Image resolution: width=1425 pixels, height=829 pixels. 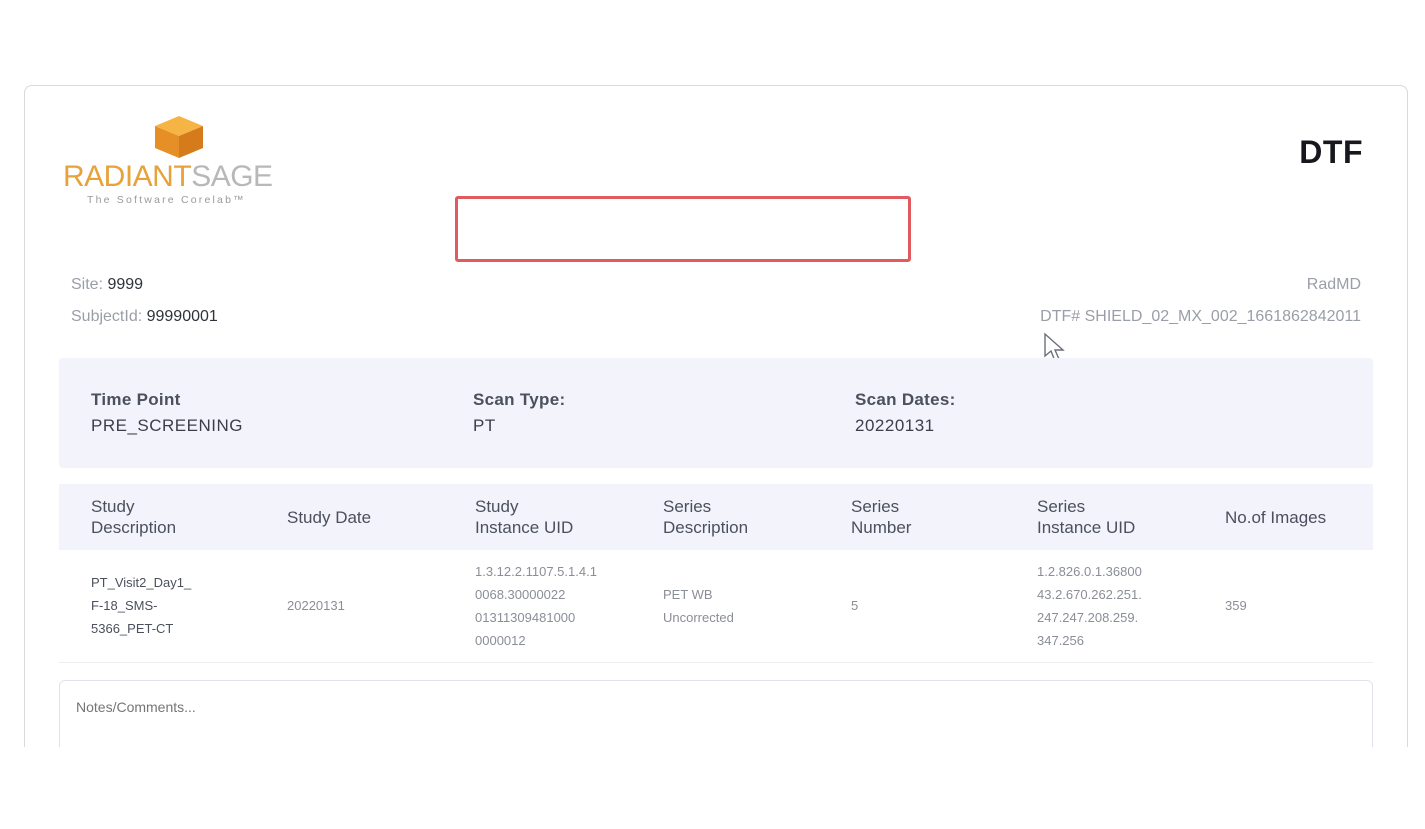 What do you see at coordinates (716, 713) in the screenshot?
I see `notes-textarea` at bounding box center [716, 713].